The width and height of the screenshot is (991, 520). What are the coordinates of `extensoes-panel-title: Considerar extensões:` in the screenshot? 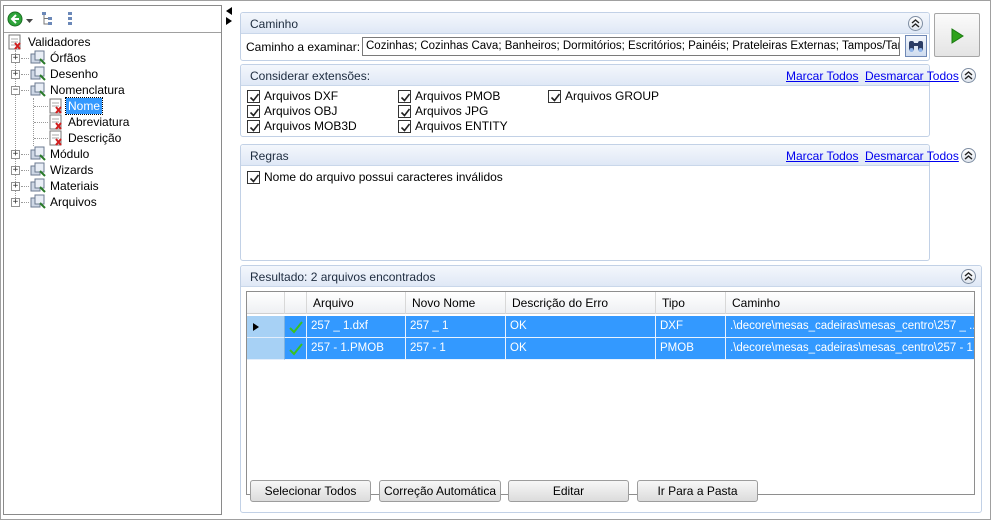 It's located at (310, 76).